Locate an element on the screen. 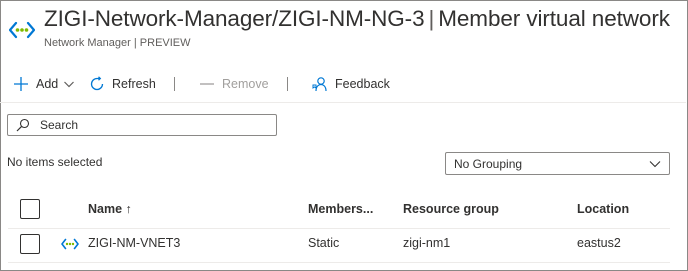 This screenshot has height=271, width=688. feedback-icon is located at coordinates (320, 84).